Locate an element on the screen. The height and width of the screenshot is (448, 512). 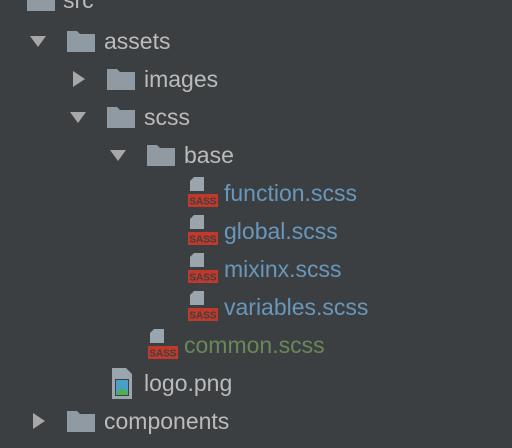
tree-item-label: common.scss is located at coordinates (254, 345).